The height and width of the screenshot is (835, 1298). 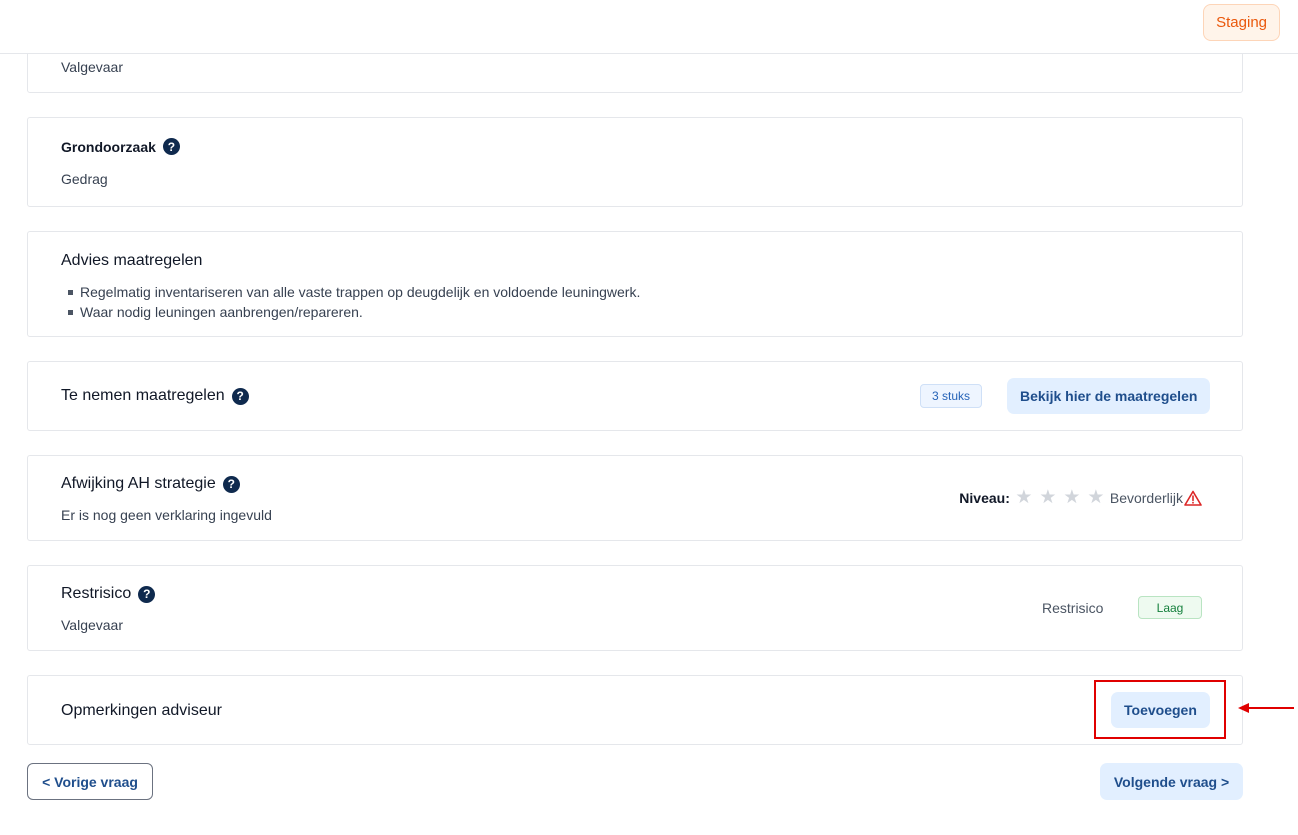 I want to click on highlight-box, so click(x=1160, y=709).